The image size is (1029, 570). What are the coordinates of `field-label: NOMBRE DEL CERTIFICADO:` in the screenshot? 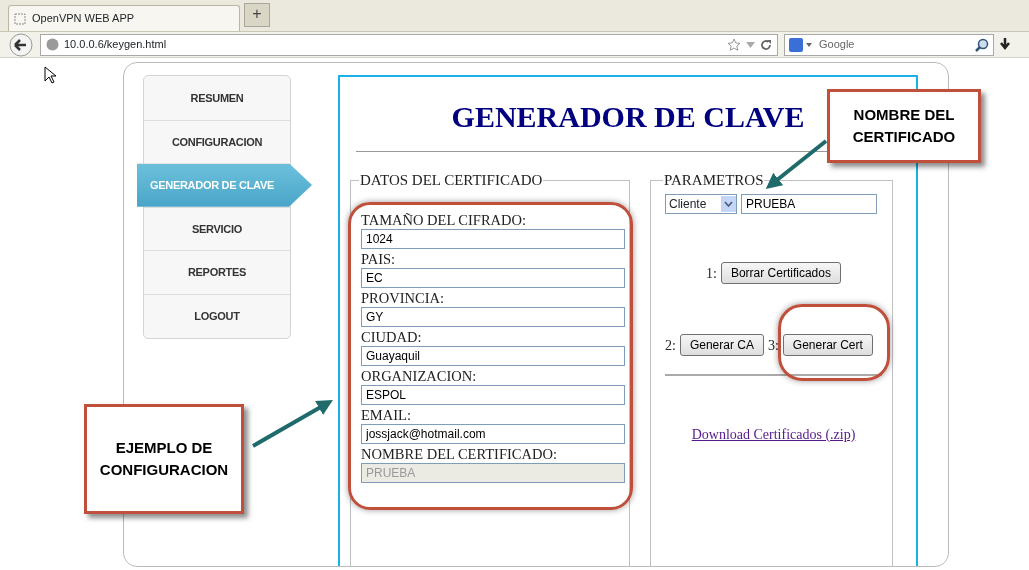 It's located at (459, 454).